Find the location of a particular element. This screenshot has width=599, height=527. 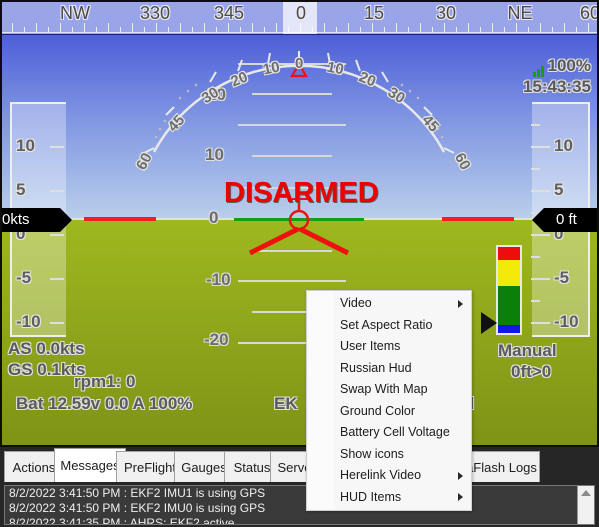

menu-item-user-items: User Items is located at coordinates (389, 347).